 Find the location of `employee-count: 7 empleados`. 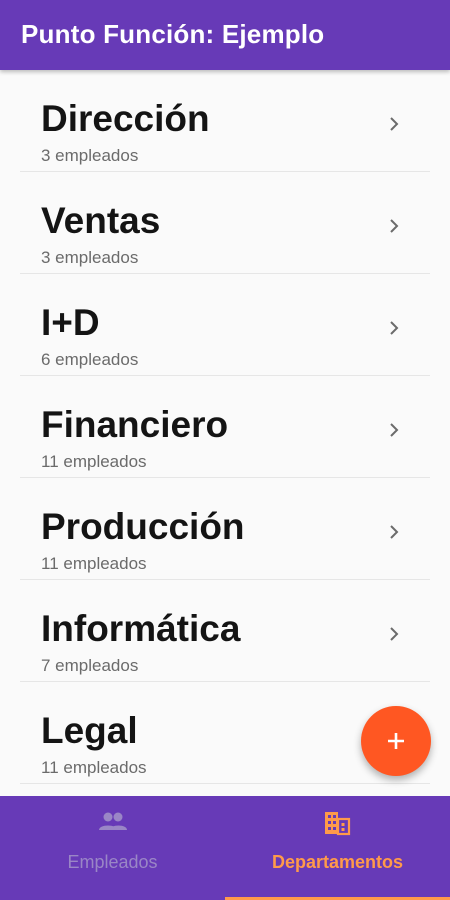

employee-count: 7 empleados is located at coordinates (90, 665).